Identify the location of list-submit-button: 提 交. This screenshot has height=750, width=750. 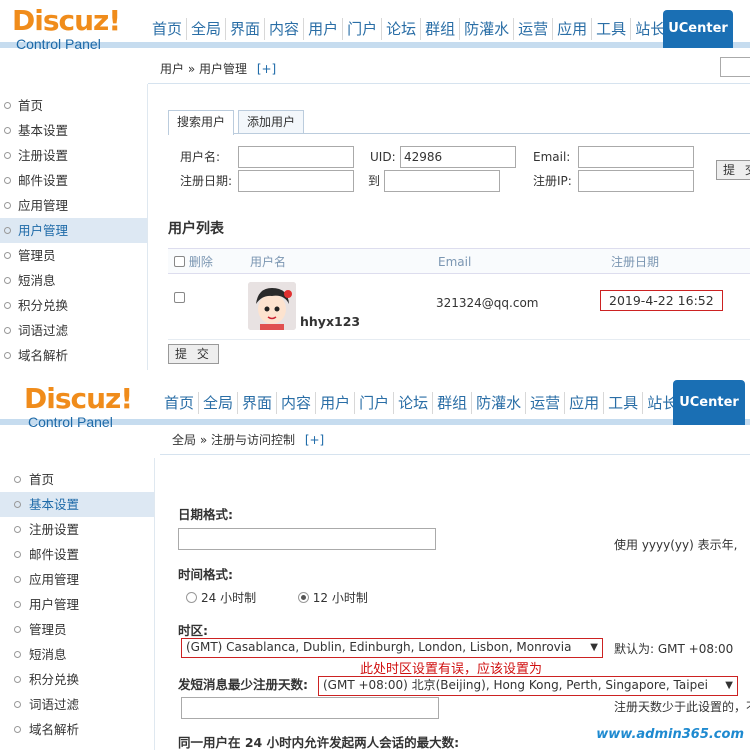
(193, 354).